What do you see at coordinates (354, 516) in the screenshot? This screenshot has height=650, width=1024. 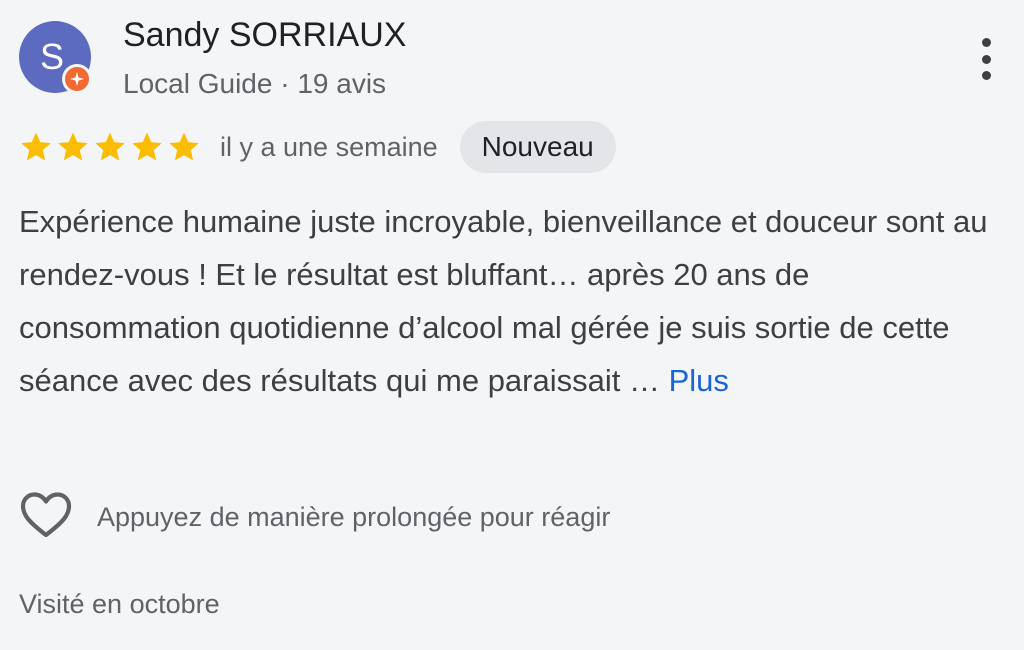 I see `reaction-hint: Appuyez de manière prolongée pour réagir` at bounding box center [354, 516].